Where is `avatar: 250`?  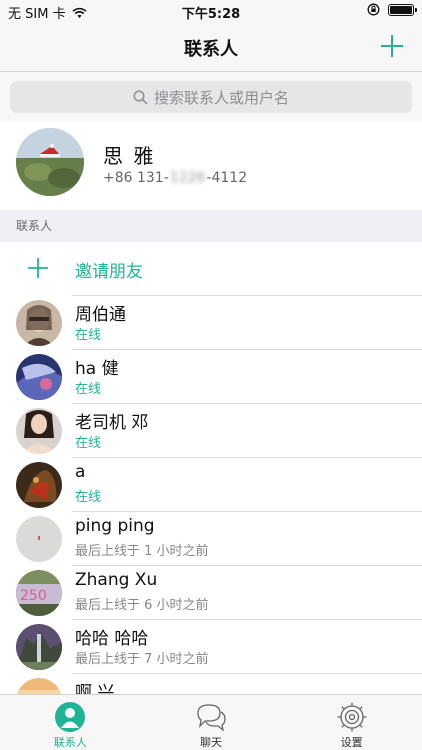 avatar: 250 is located at coordinates (39, 593).